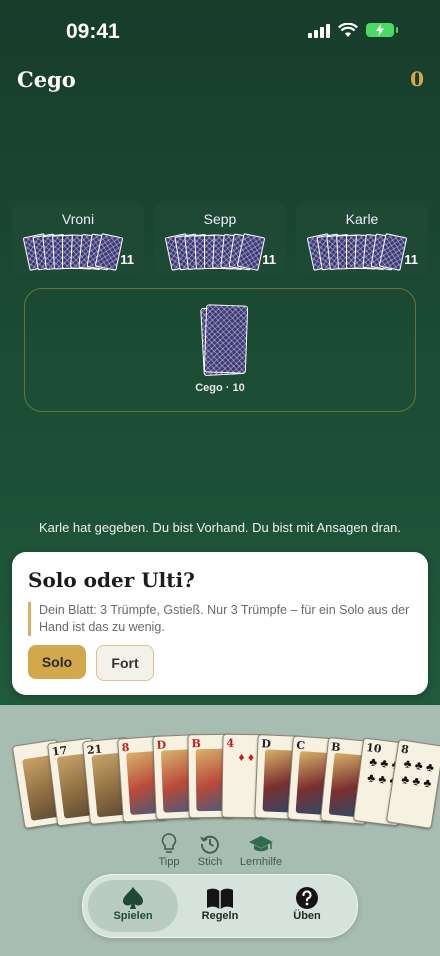 Image resolution: width=440 pixels, height=956 pixels. I want to click on tab-rules-label: Regeln, so click(220, 916).